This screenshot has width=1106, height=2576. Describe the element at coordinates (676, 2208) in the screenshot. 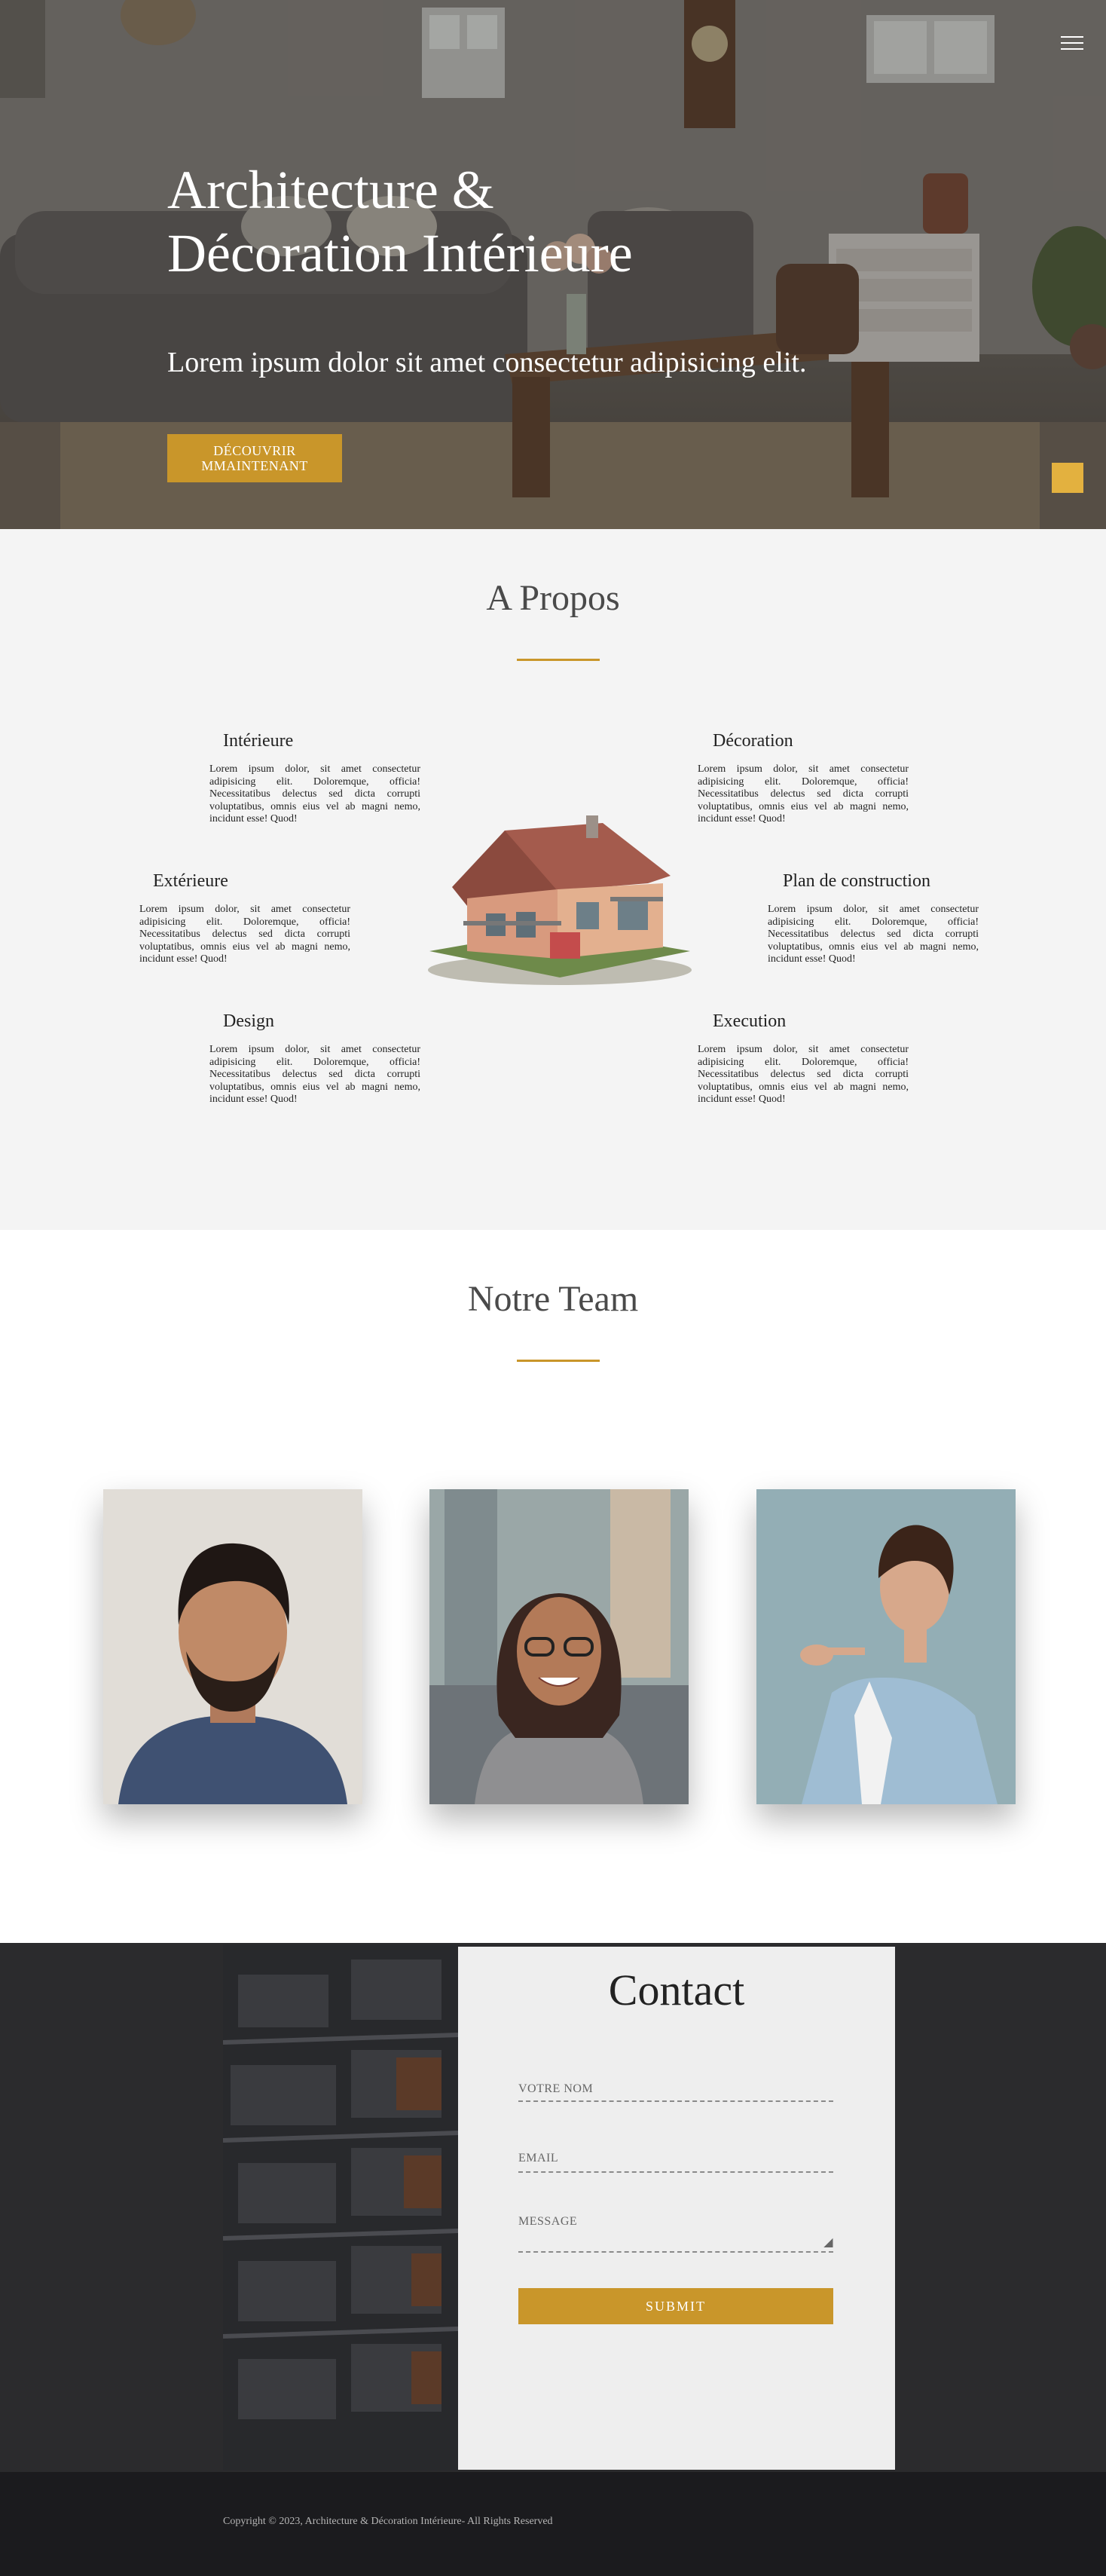

I see `contact-form: Contact VOTRE NOM EMAIL MESSAGE ◢ SUBMIT` at that location.